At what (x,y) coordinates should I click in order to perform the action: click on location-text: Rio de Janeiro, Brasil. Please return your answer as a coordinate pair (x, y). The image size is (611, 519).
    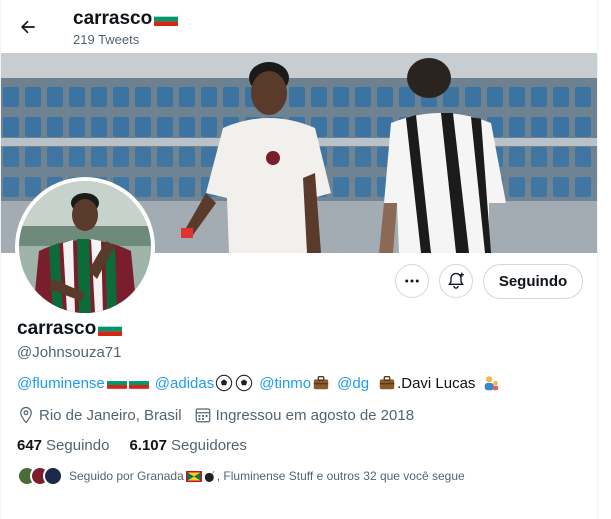
    Looking at the image, I should click on (110, 415).